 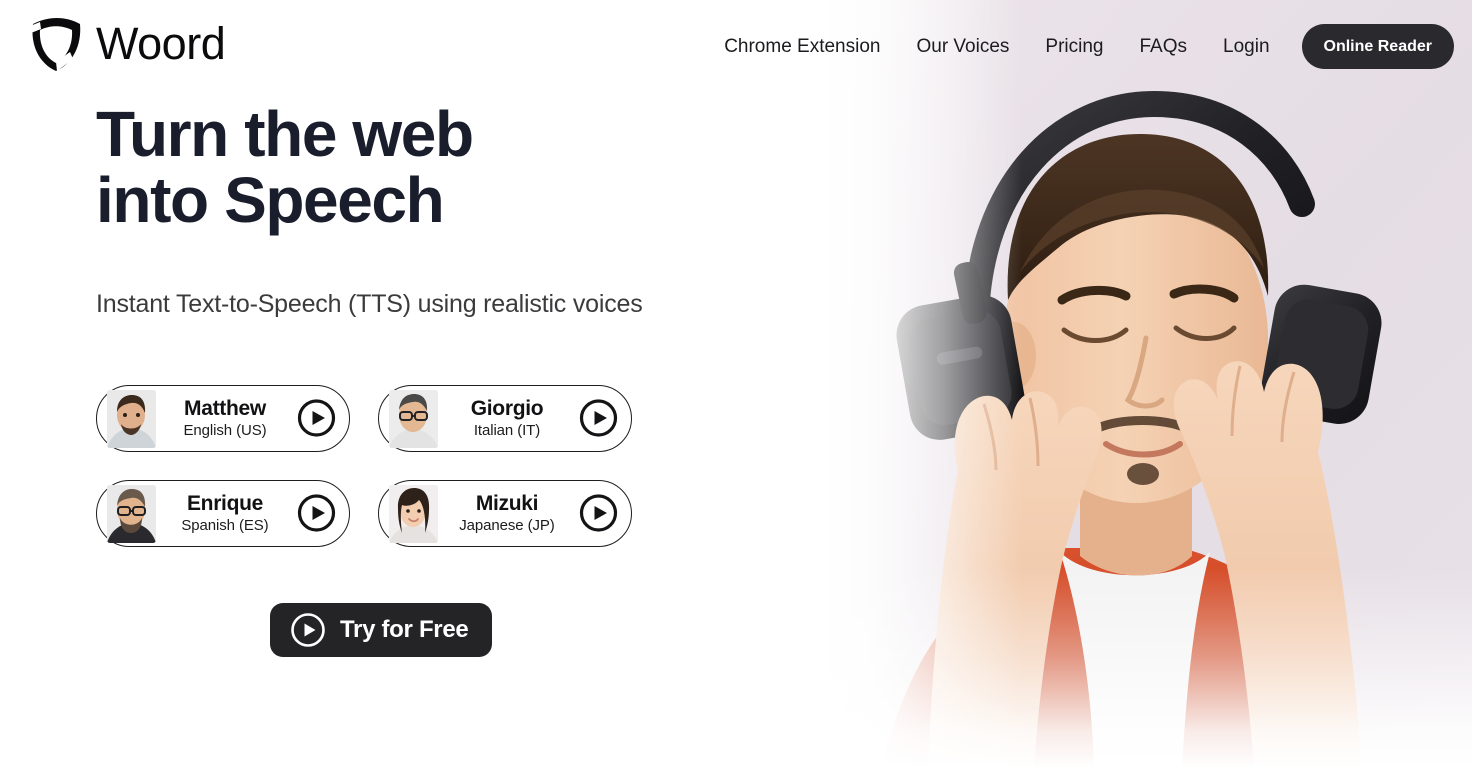 I want to click on voice-info: Matthew English (US), so click(x=225, y=417).